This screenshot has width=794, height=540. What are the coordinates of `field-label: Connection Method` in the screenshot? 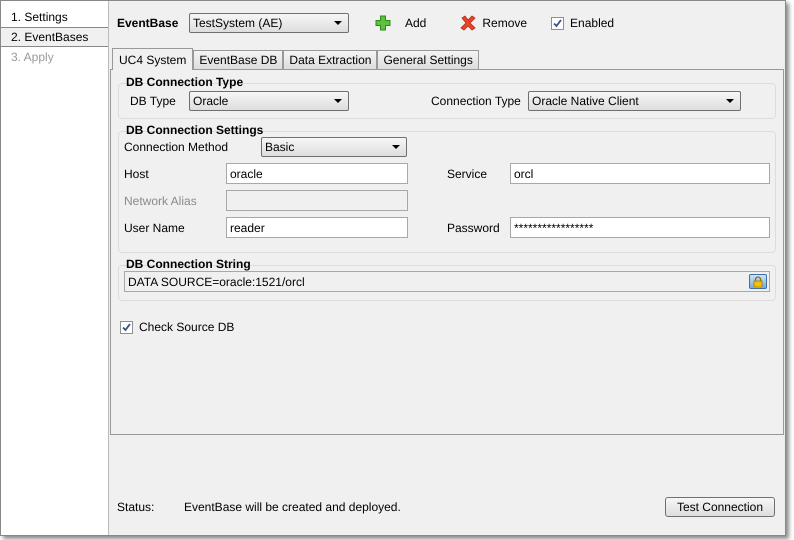 It's located at (177, 147).